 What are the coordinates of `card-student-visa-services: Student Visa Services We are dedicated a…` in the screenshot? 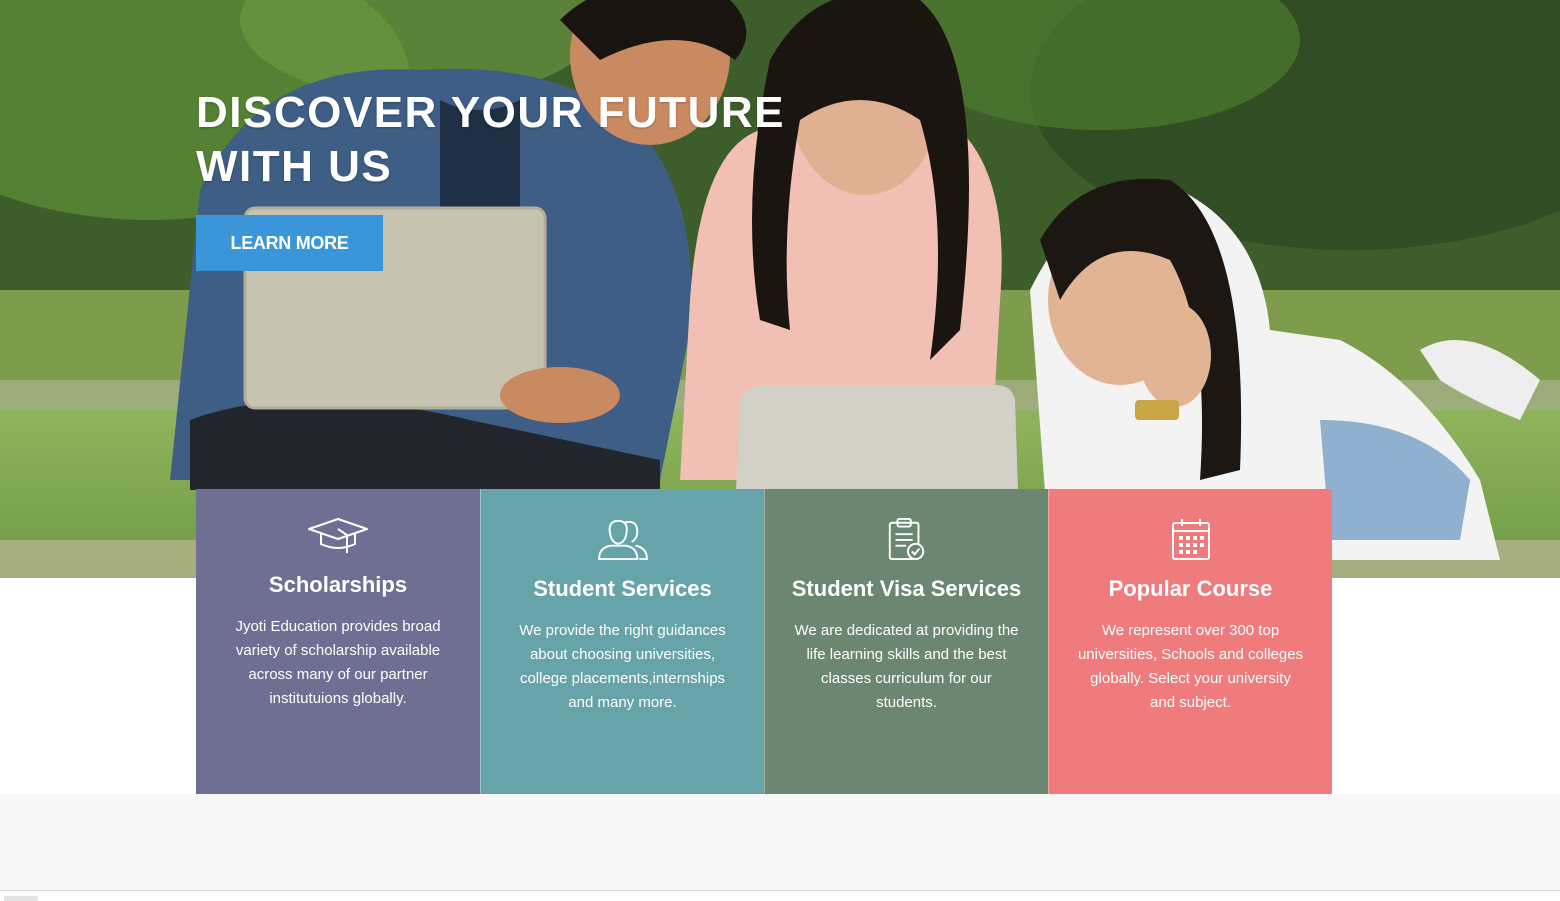 It's located at (906, 641).